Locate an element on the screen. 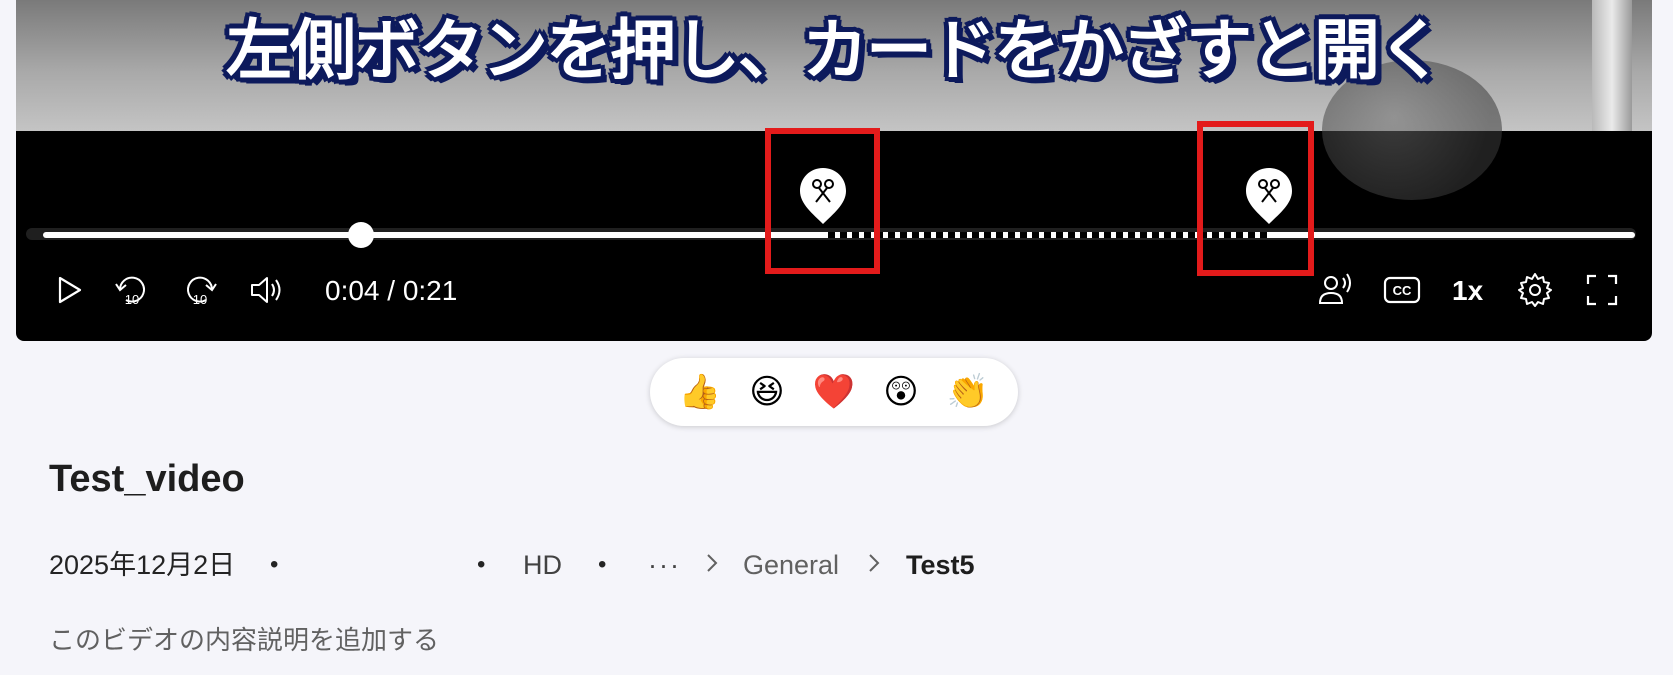 This screenshot has width=1673, height=675. breadcrumb-item-general: General is located at coordinates (791, 565).